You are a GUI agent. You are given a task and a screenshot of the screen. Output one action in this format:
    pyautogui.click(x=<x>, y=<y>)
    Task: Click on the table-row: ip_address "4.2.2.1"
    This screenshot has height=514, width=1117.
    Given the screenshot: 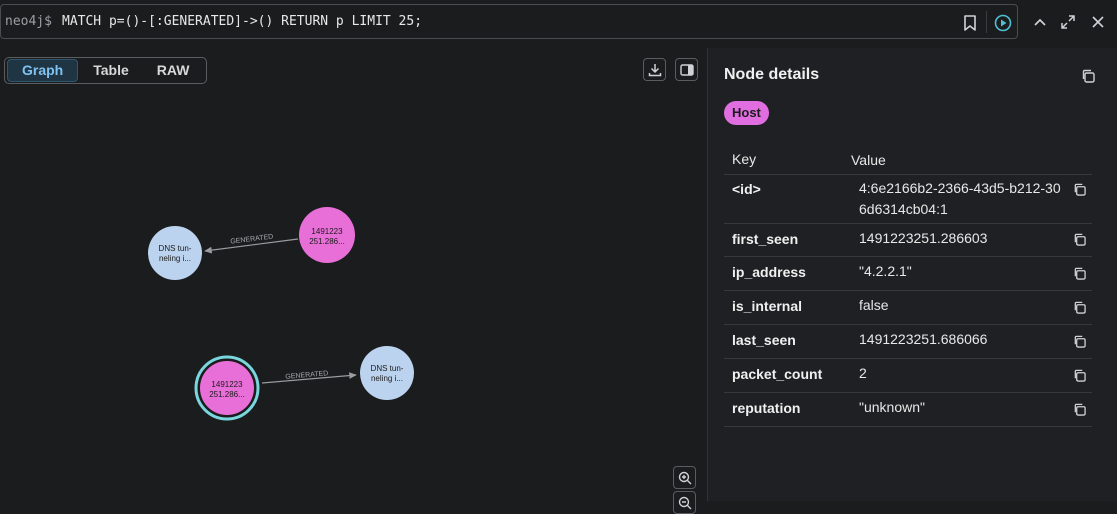 What is the action you would take?
    pyautogui.click(x=908, y=274)
    